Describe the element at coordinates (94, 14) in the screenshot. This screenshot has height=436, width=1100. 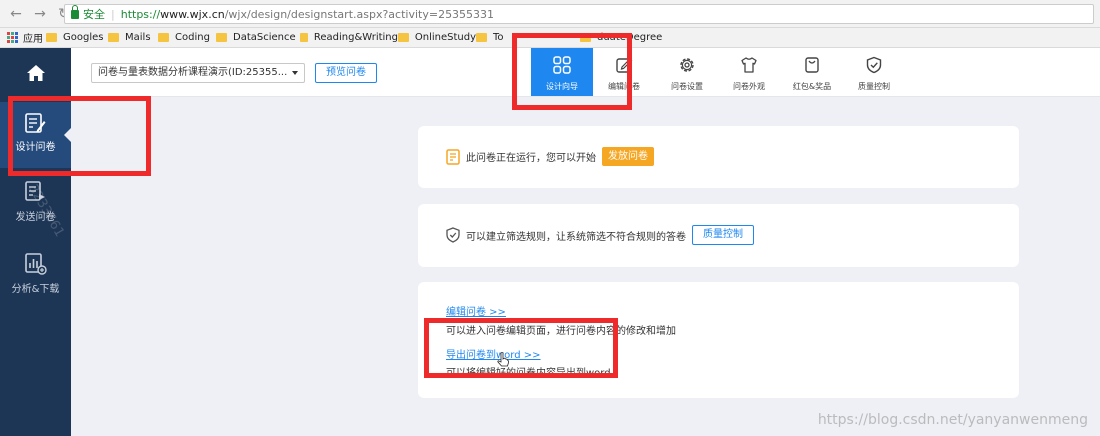
I see `secure-label: 安全` at that location.